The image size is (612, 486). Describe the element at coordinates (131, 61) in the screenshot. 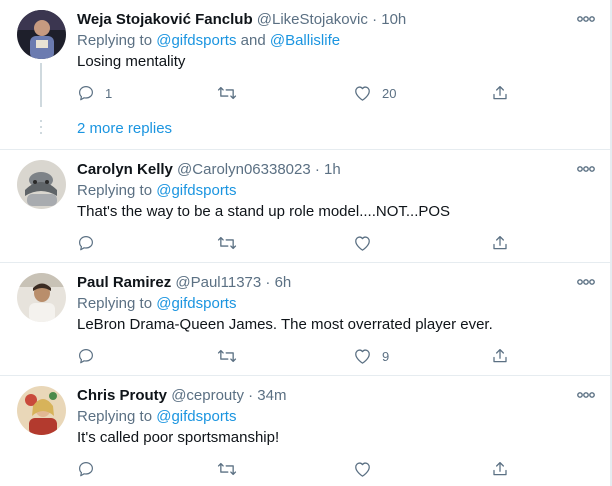

I see `tweet-text: Losing mentality` at that location.